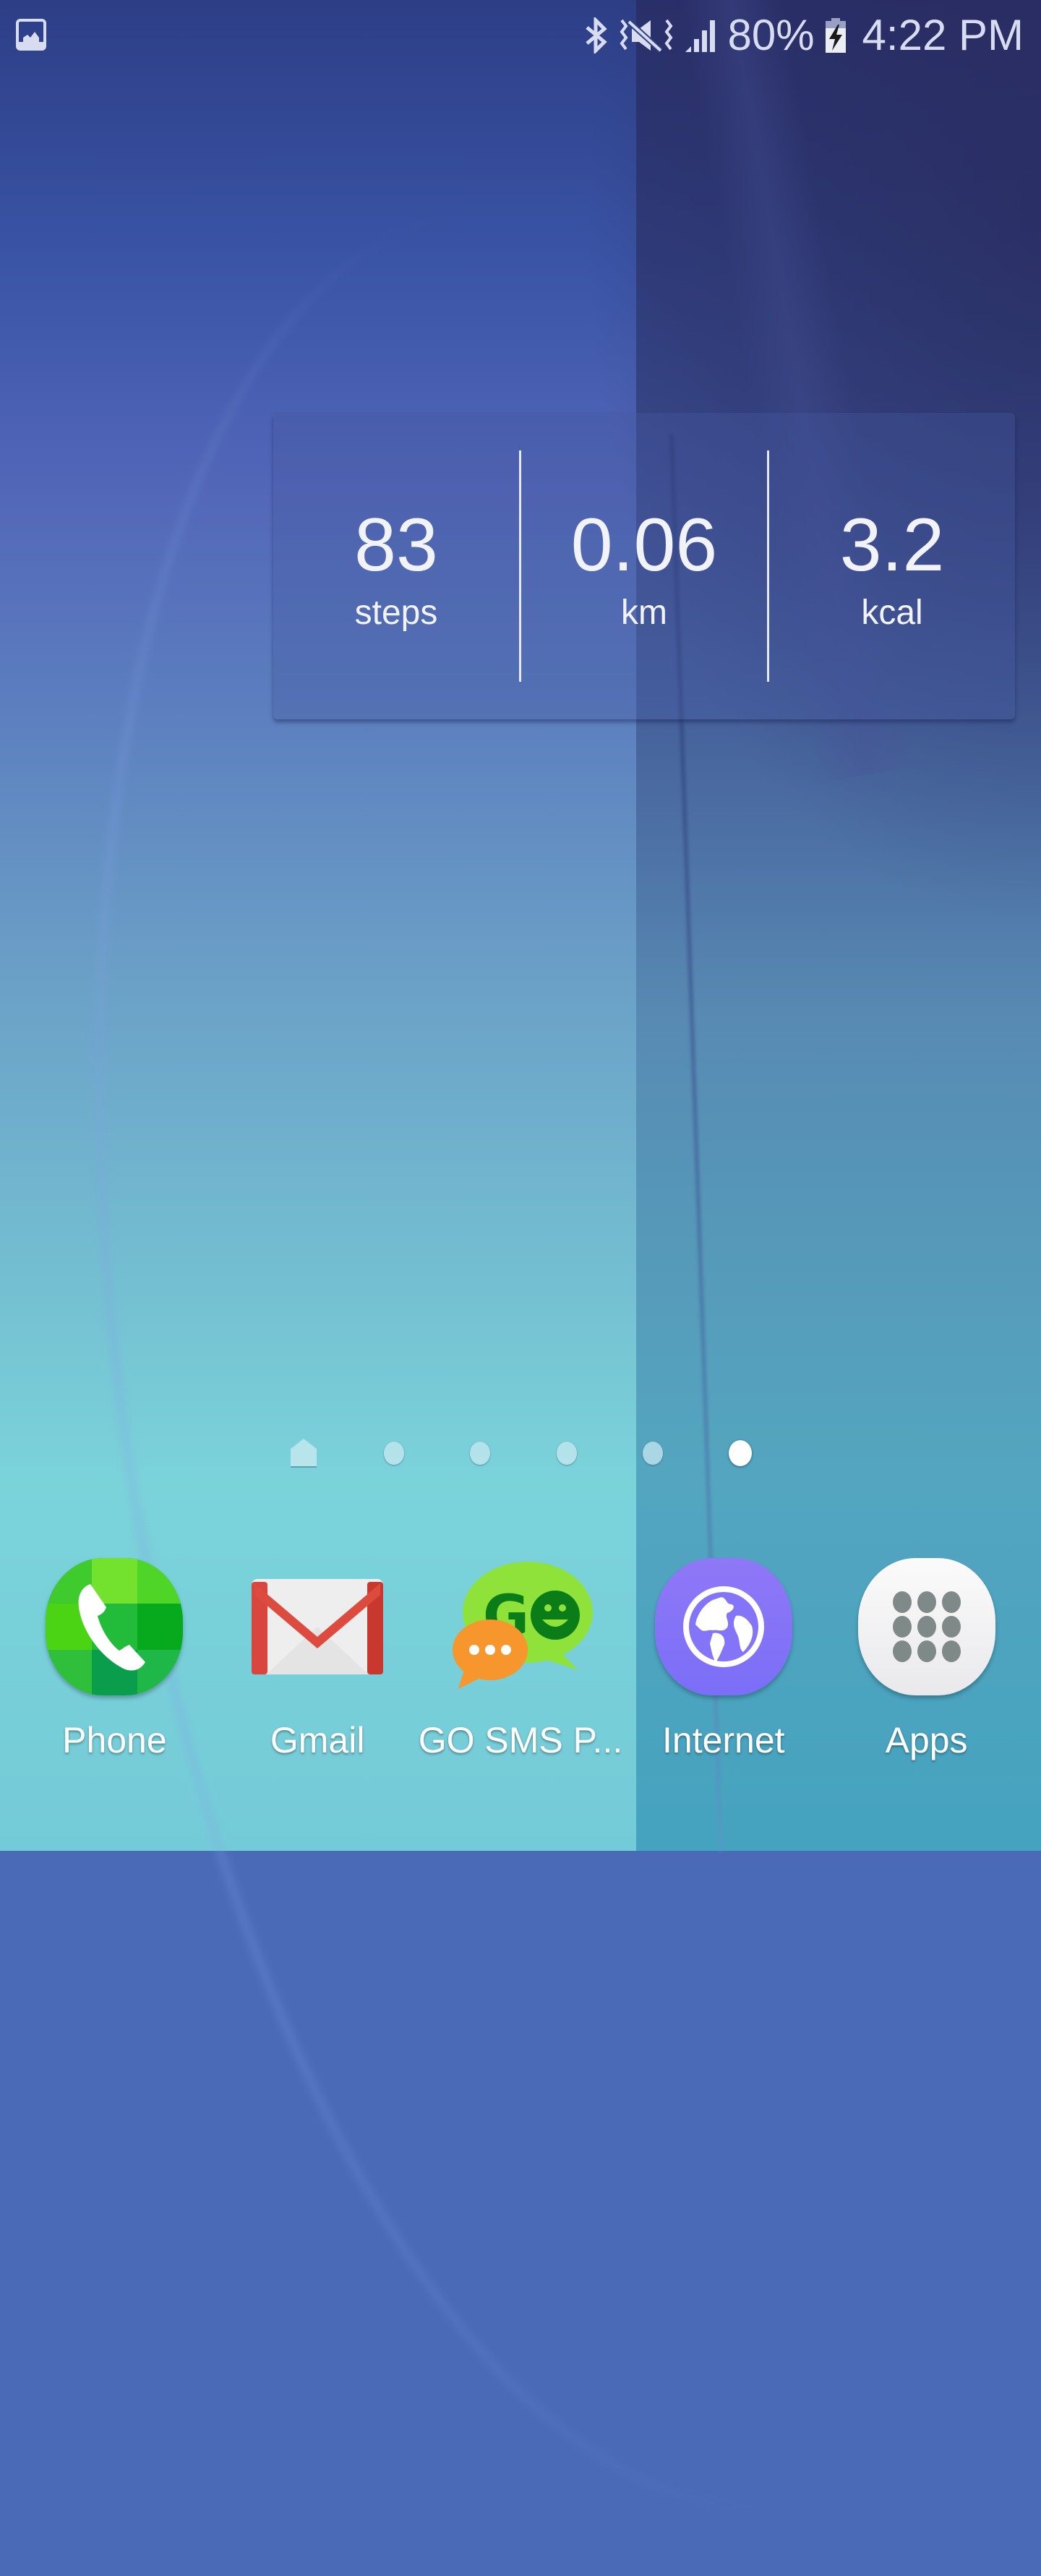  I want to click on status-icons: 80% 4:22 PM, so click(804, 35).